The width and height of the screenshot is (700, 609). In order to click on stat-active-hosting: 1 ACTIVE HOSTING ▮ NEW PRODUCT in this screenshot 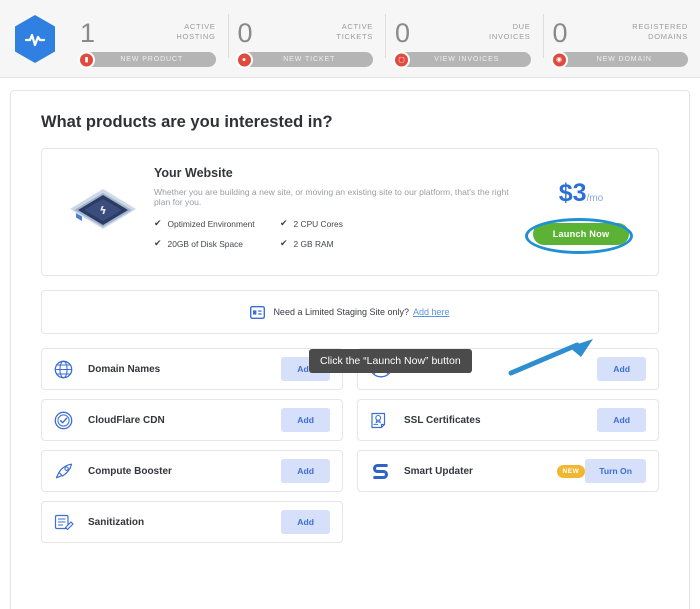, I will do `click(149, 38)`.